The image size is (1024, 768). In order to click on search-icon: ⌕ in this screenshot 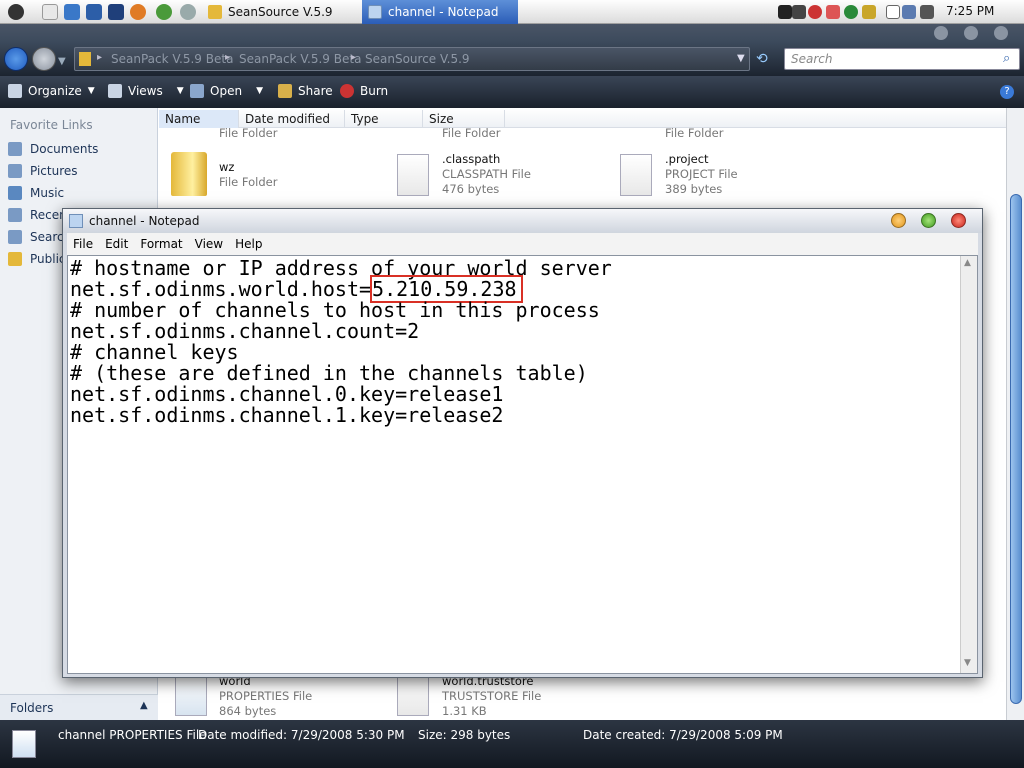, I will do `click(1006, 58)`.